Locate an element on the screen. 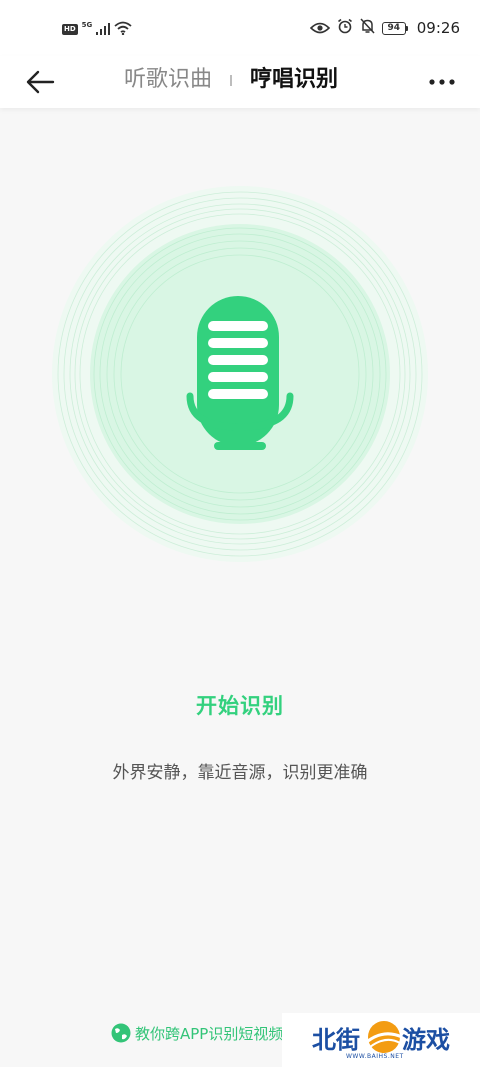 The height and width of the screenshot is (1067, 480). arrow-left-icon is located at coordinates (40, 82).